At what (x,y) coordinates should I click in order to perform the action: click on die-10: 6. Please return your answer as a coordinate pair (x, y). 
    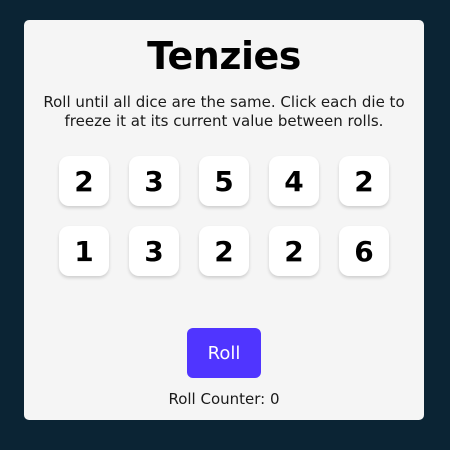
    Looking at the image, I should click on (364, 251).